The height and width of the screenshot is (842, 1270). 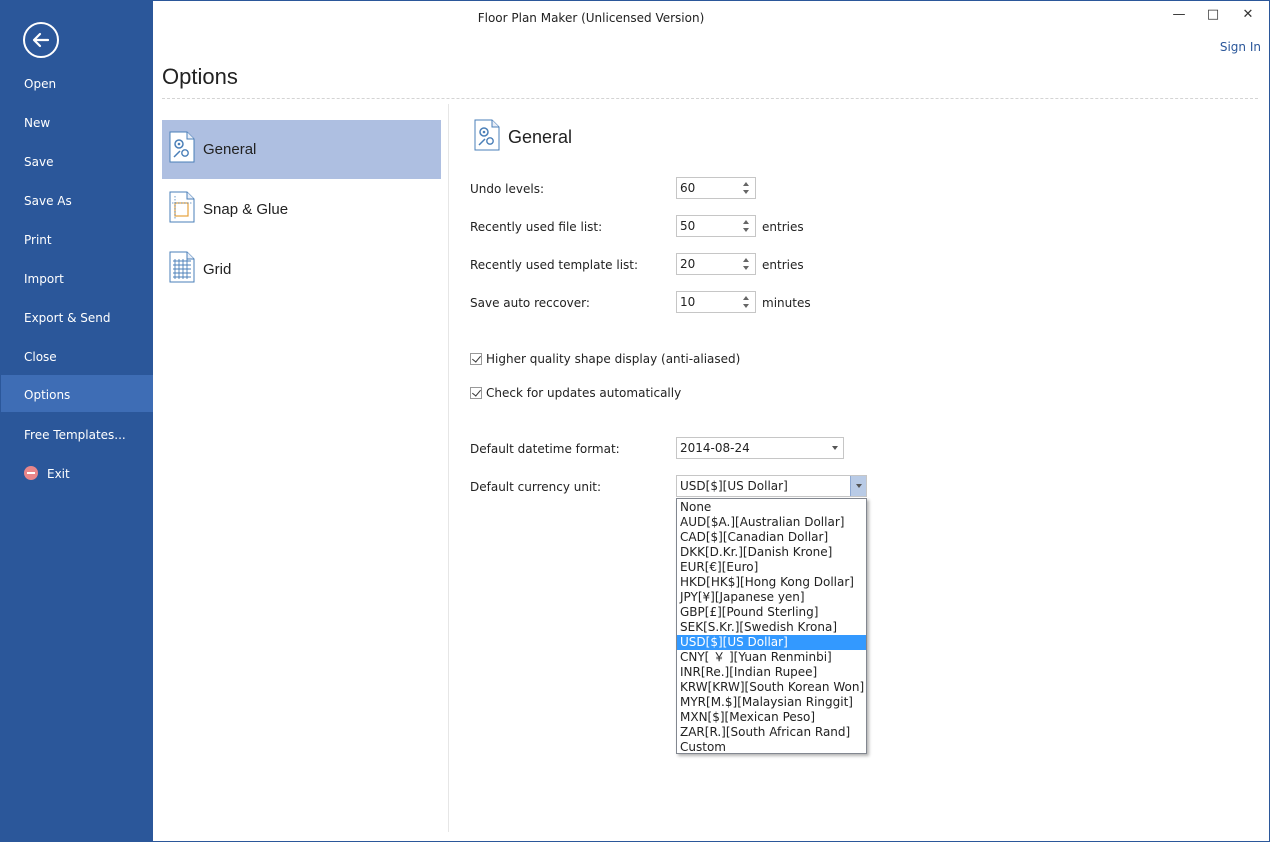 I want to click on nav-label: Export & Send, so click(x=67, y=318).